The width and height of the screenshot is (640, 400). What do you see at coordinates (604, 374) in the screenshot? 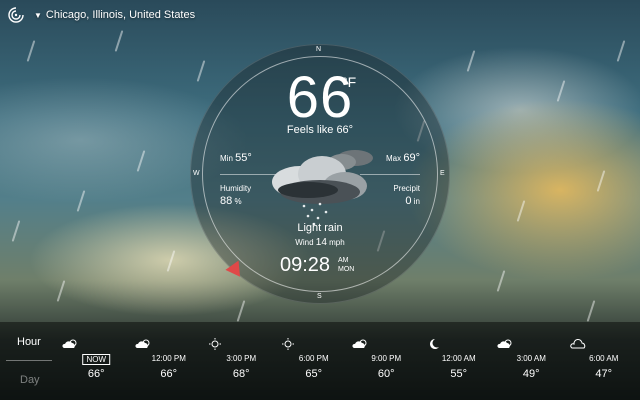
I see `hour-temp: 47°` at bounding box center [604, 374].